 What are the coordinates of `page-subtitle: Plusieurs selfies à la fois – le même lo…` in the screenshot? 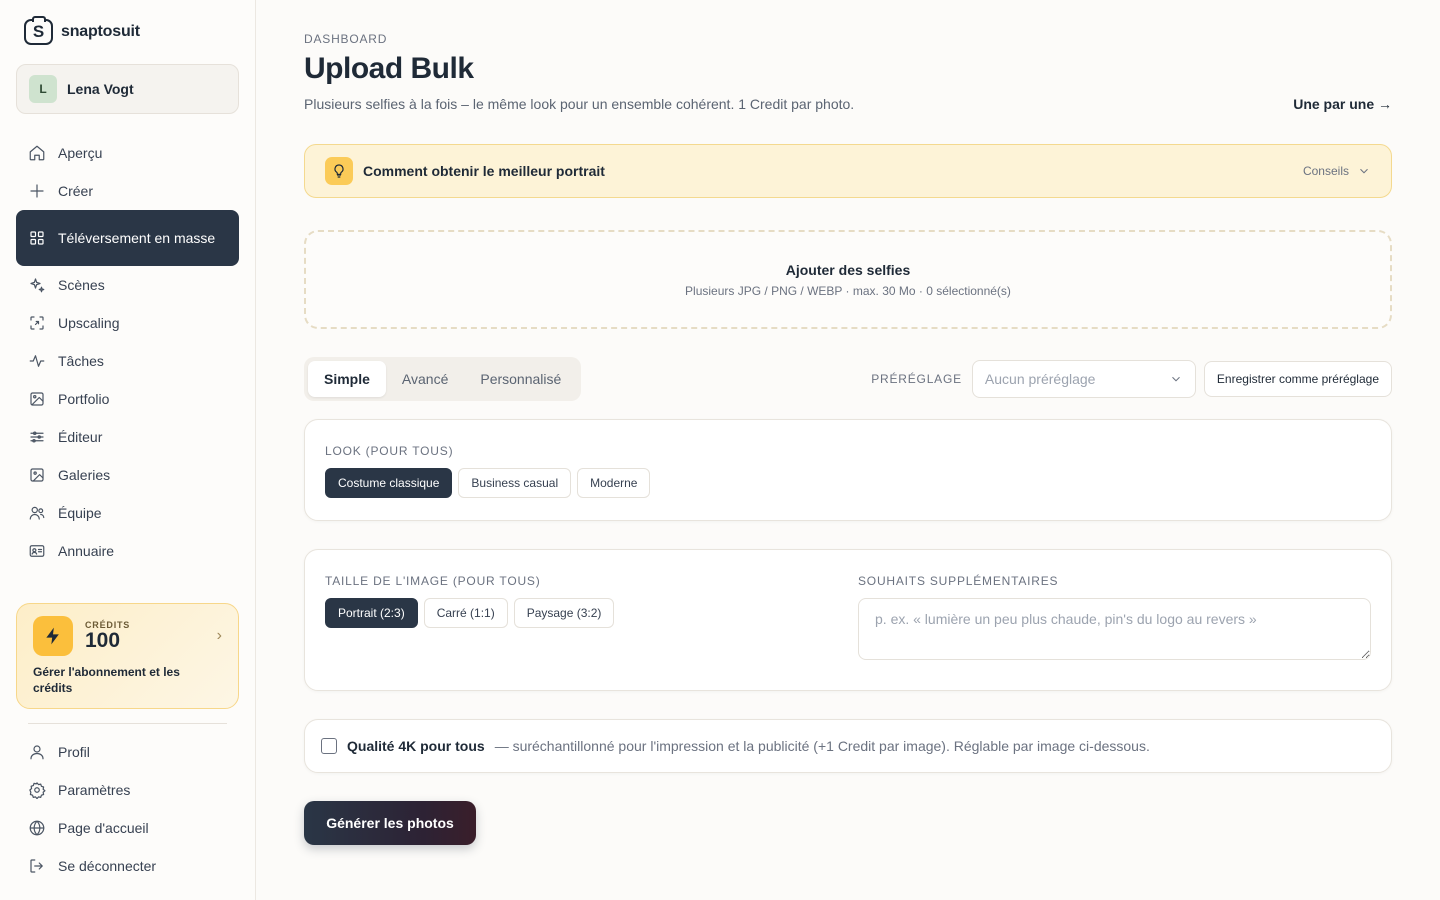 It's located at (579, 104).